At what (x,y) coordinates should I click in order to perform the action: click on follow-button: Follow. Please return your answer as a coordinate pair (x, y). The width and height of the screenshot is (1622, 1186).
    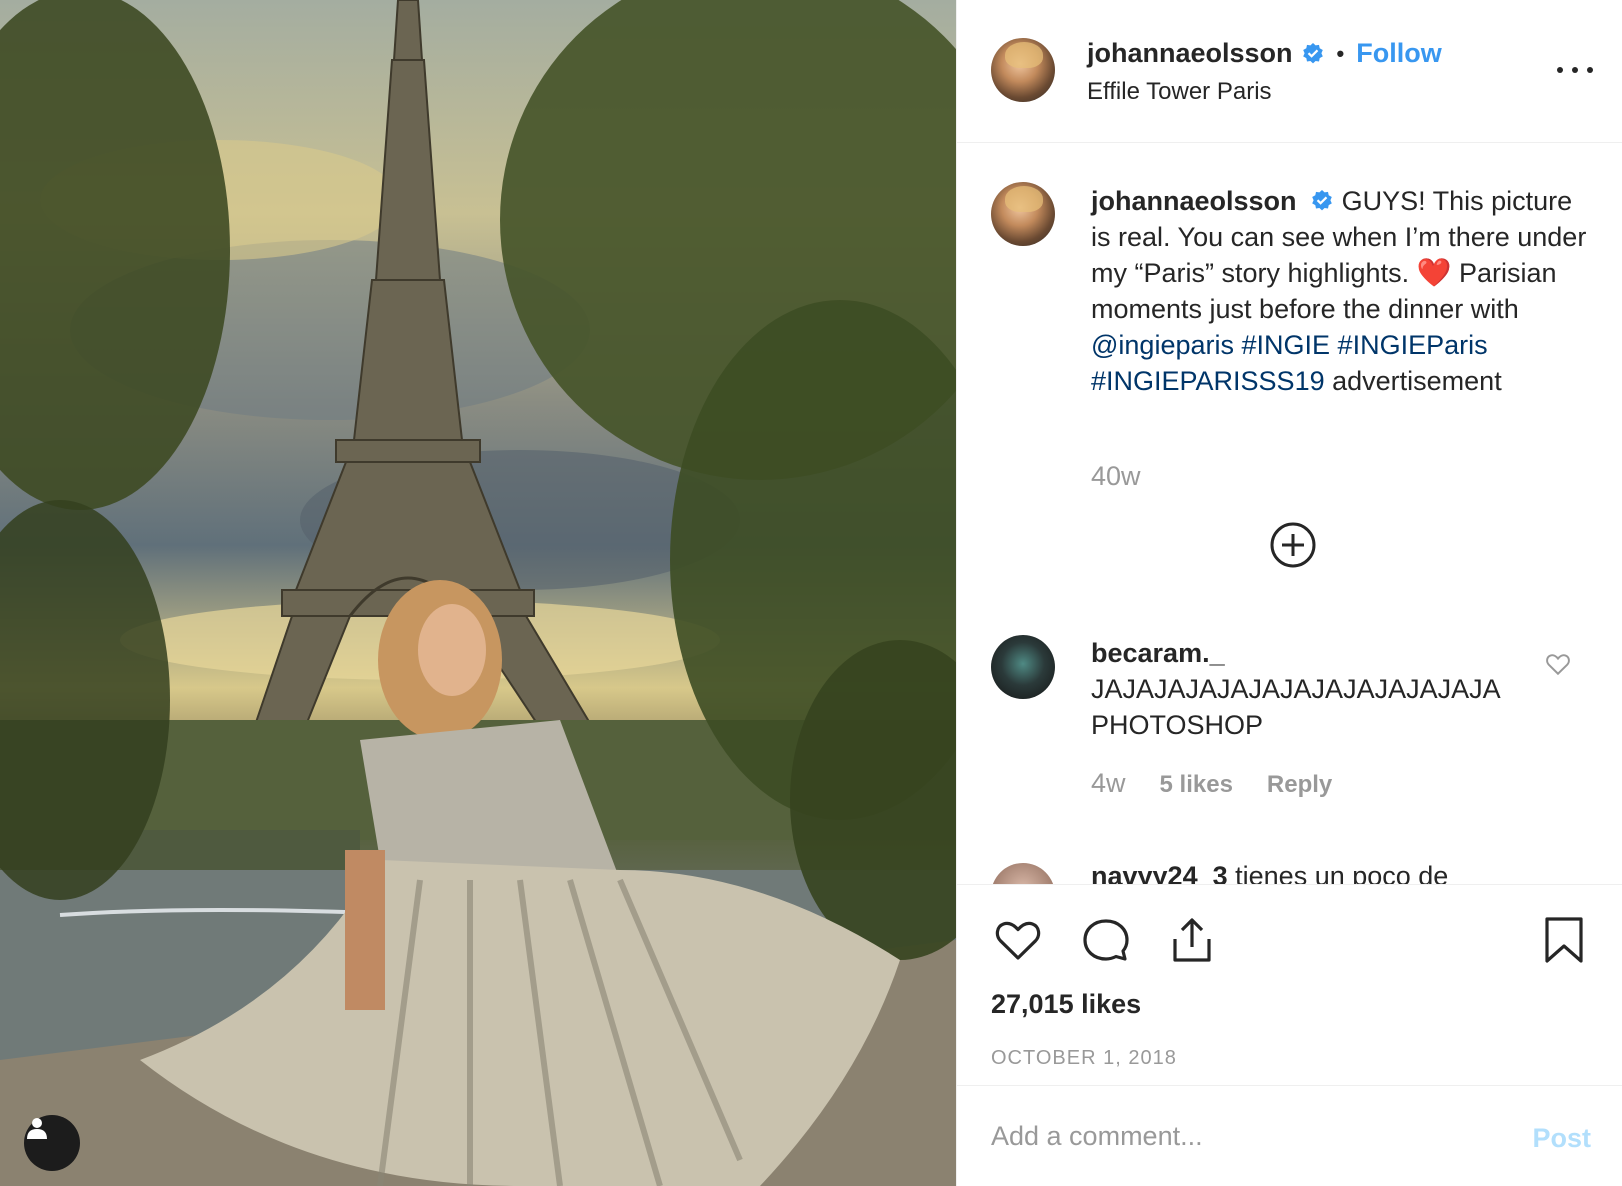
    Looking at the image, I should click on (1398, 53).